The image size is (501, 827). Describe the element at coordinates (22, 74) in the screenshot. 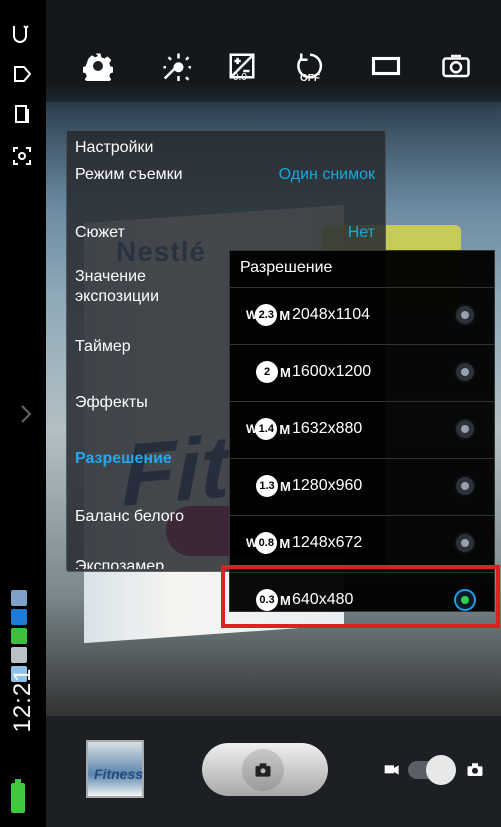

I see `home-icon` at that location.